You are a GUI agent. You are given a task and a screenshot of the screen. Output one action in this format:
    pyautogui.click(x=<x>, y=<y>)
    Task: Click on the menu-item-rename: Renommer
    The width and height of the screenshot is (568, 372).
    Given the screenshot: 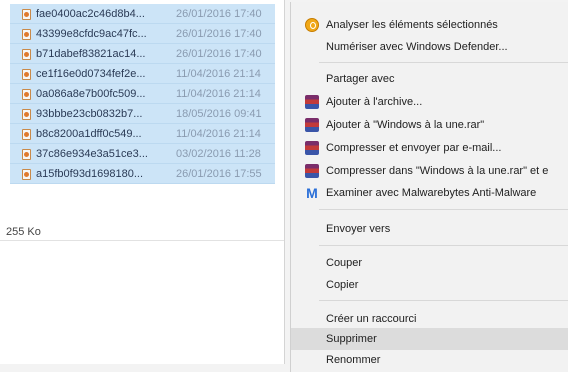 What is the action you would take?
    pyautogui.click(x=429, y=360)
    